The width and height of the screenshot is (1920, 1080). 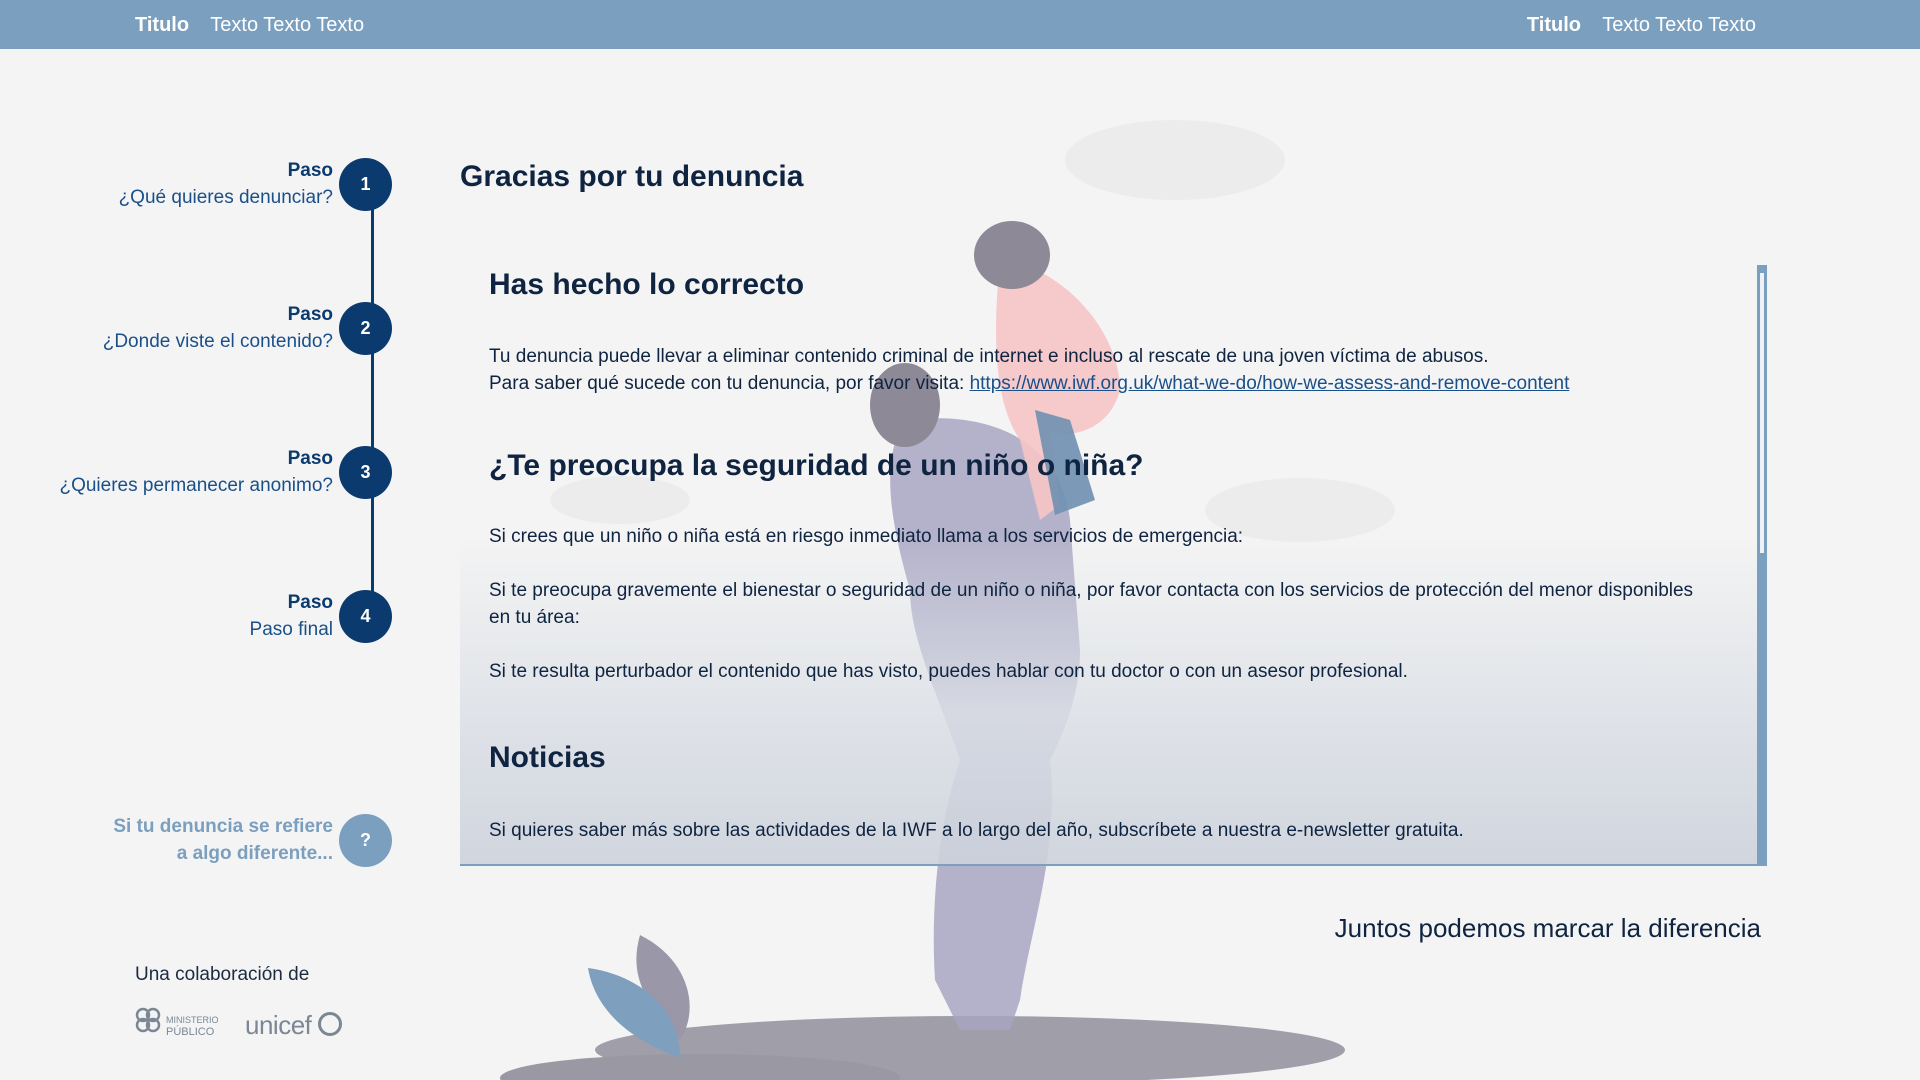 I want to click on ministerio-publico-logo: MINISTERIO PÚBLICO, so click(x=180, y=1025).